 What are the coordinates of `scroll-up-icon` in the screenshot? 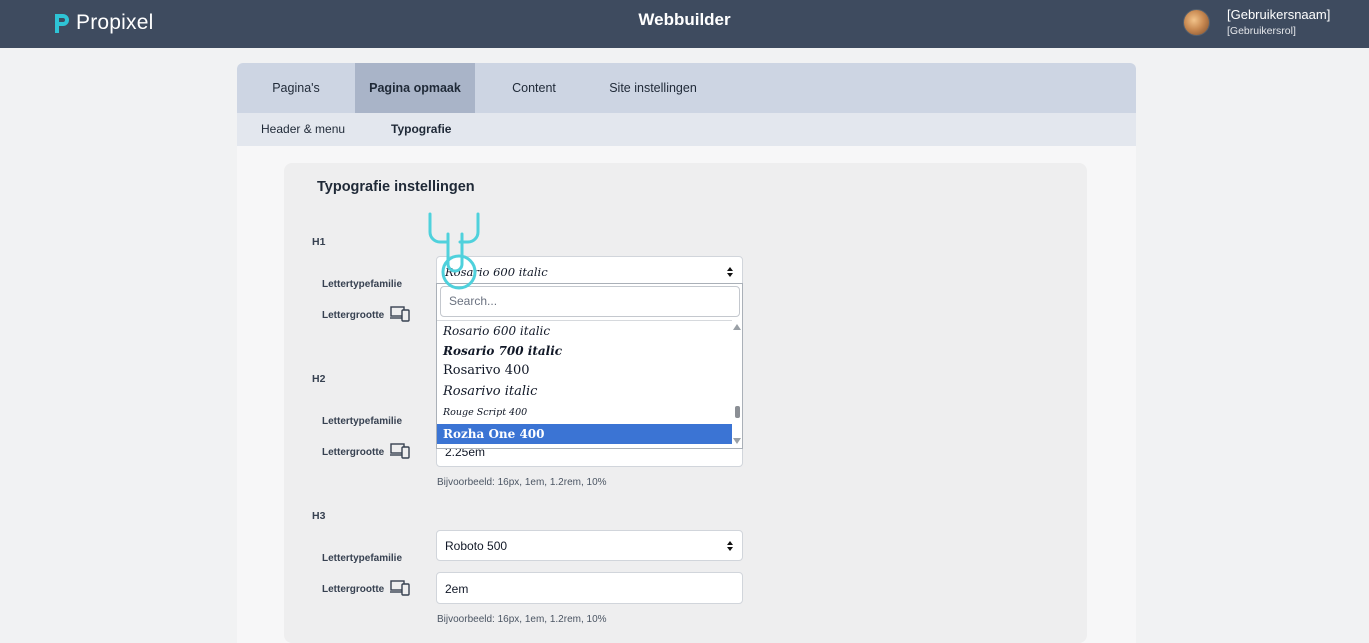 It's located at (737, 327).